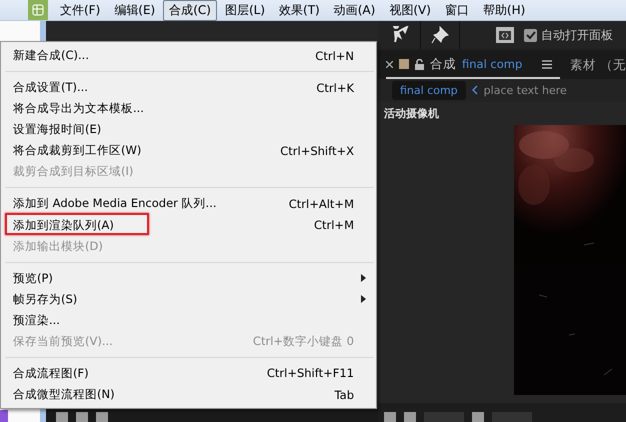  Describe the element at coordinates (504, 10) in the screenshot. I see `menu-bar-item: 帮助(H)` at that location.